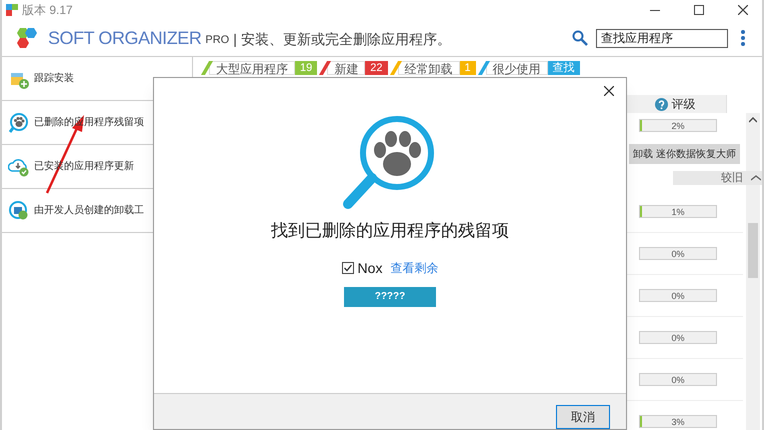 The height and width of the screenshot is (430, 764). Describe the element at coordinates (756, 178) in the screenshot. I see `collapse-icon` at that location.